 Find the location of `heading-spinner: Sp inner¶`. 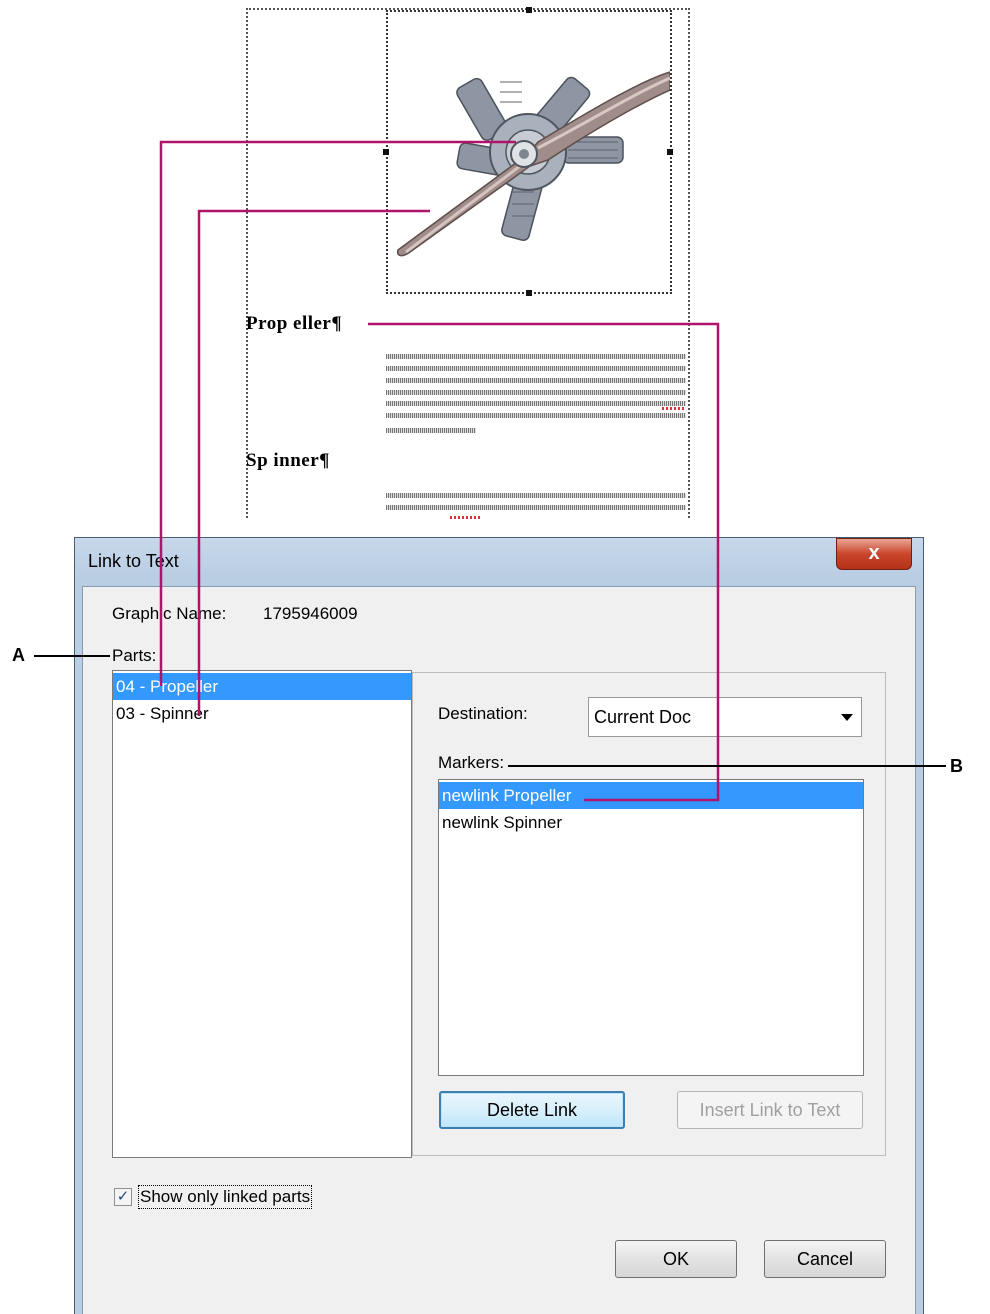

heading-spinner: Sp inner¶ is located at coordinates (288, 460).